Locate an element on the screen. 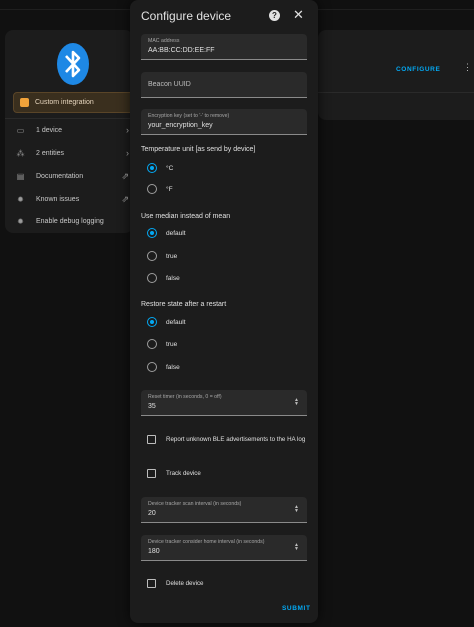 The image size is (474, 627). custom-integration-badge: Custom integration is located at coordinates (74, 102).